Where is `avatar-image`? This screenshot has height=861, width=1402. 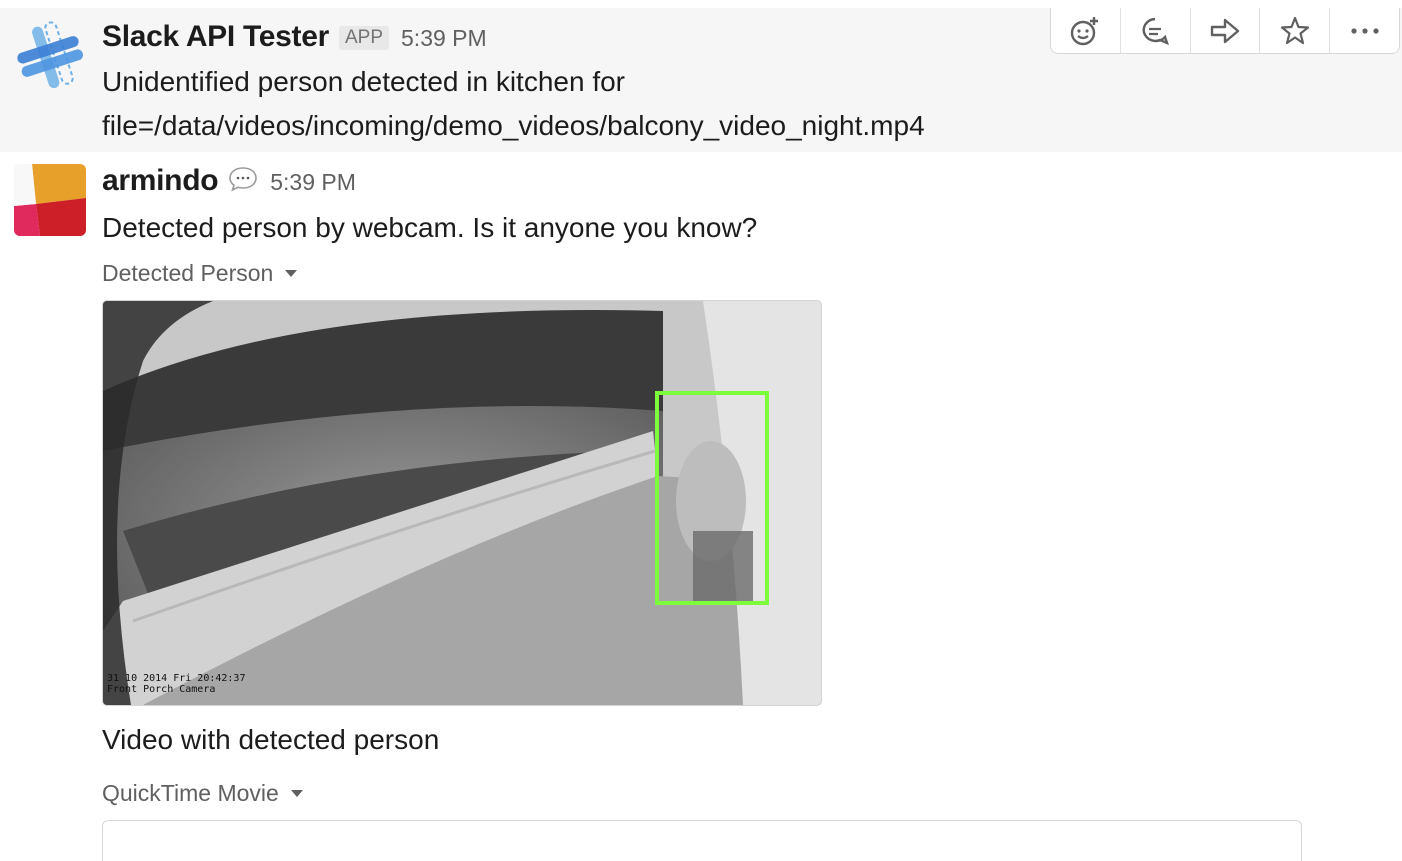 avatar-image is located at coordinates (50, 200).